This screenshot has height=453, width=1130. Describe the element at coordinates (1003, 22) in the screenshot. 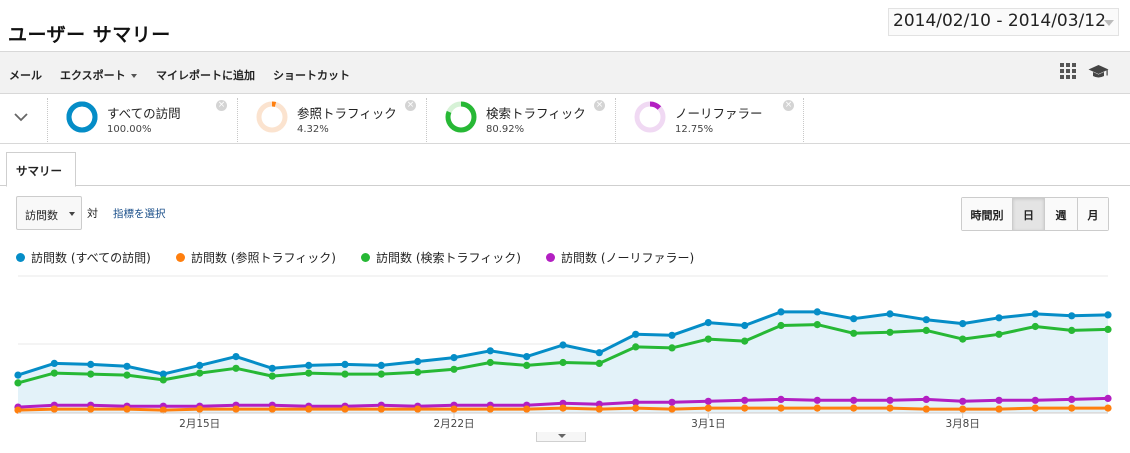

I see `date-range-selector: 2014/02/10 - 2014/03/12` at that location.